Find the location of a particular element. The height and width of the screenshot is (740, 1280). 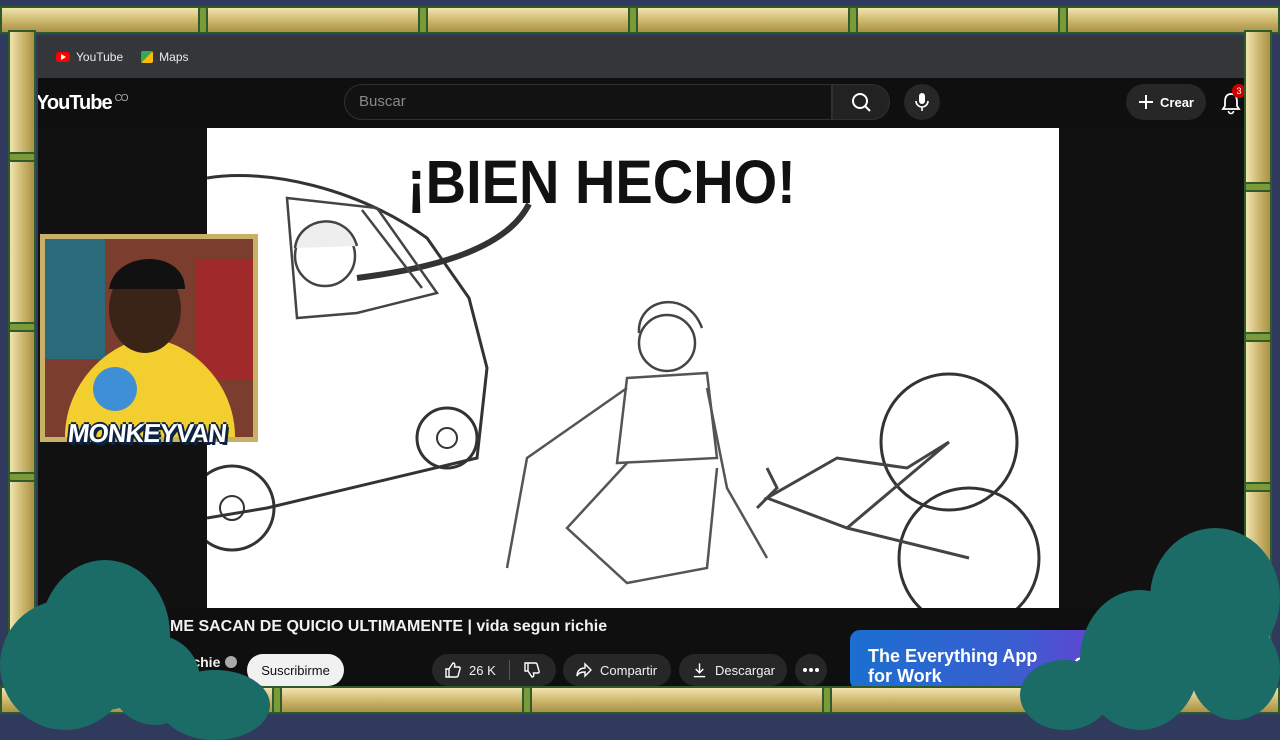

streamer-logo: MONKEYVAN is located at coordinates (147, 433).